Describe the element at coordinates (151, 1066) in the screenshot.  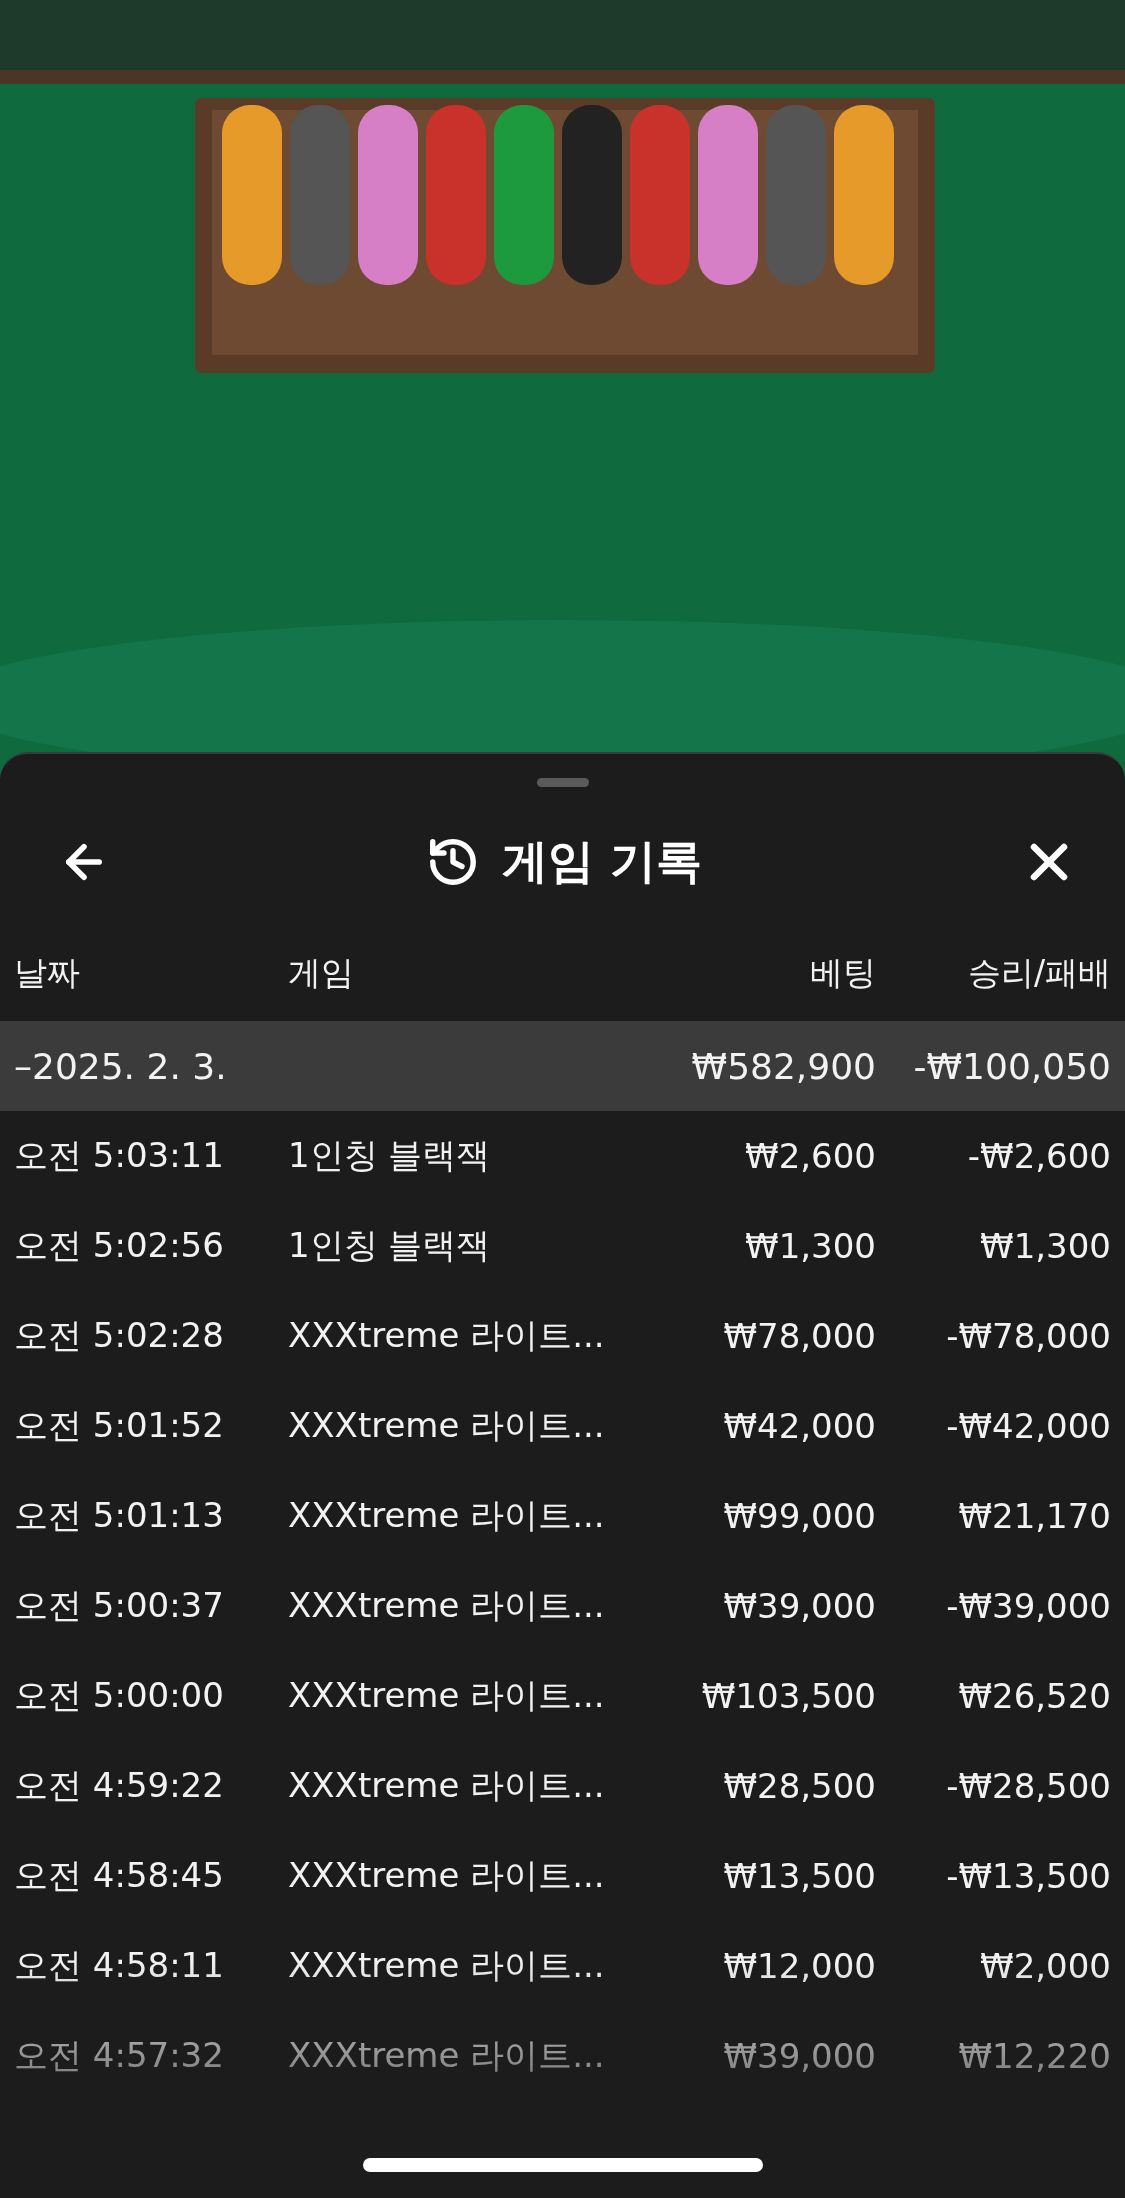
I see `date-group: –2025. 2. 3.` at that location.